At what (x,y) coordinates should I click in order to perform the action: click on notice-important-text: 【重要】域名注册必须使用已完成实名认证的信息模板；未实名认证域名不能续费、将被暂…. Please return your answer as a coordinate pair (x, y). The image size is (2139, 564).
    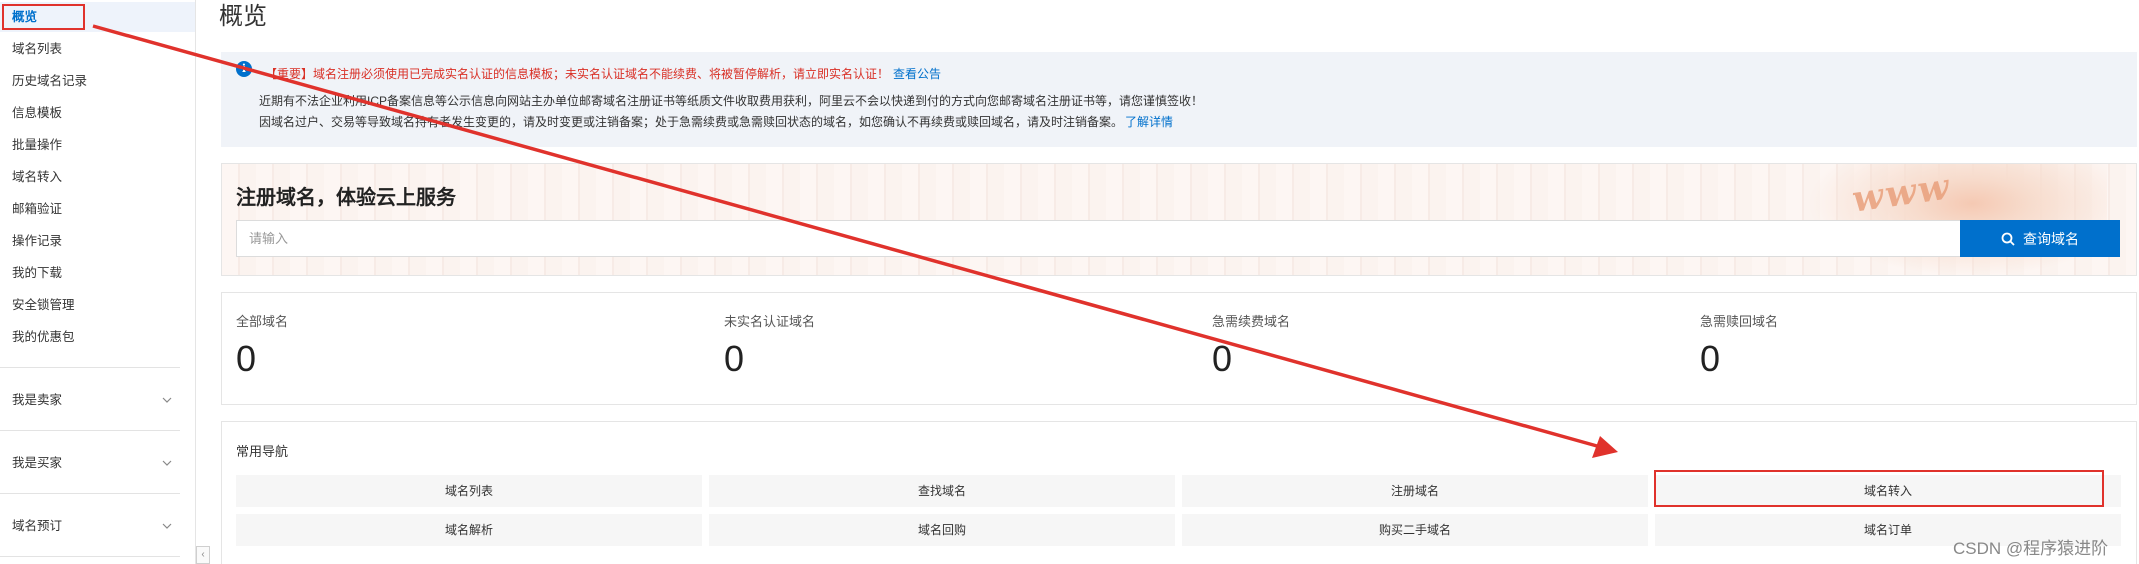
    Looking at the image, I should click on (577, 74).